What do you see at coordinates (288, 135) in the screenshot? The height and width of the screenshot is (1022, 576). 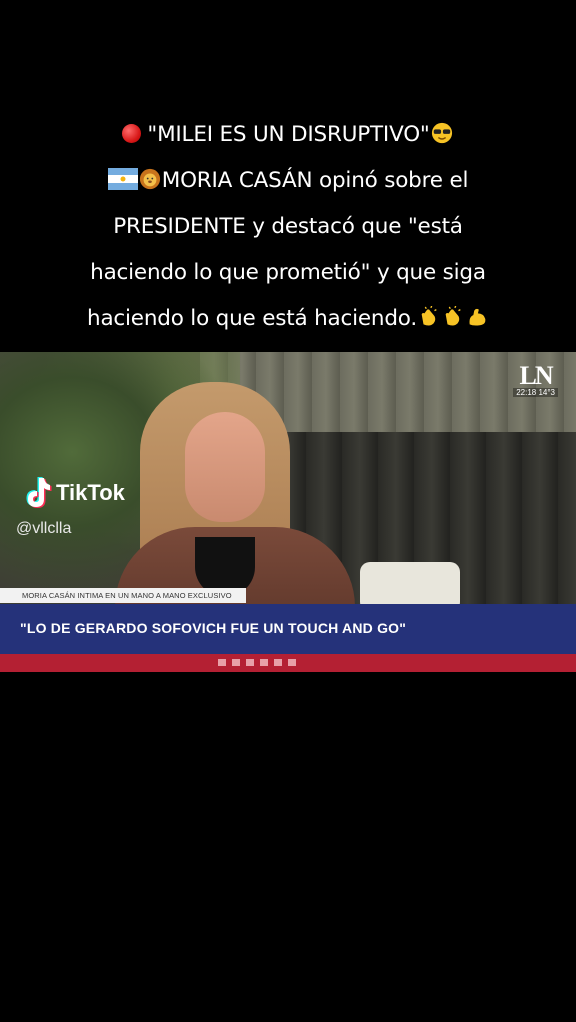 I see `caption-line-1: "MILEI ES UN DISRUPTIVO"` at bounding box center [288, 135].